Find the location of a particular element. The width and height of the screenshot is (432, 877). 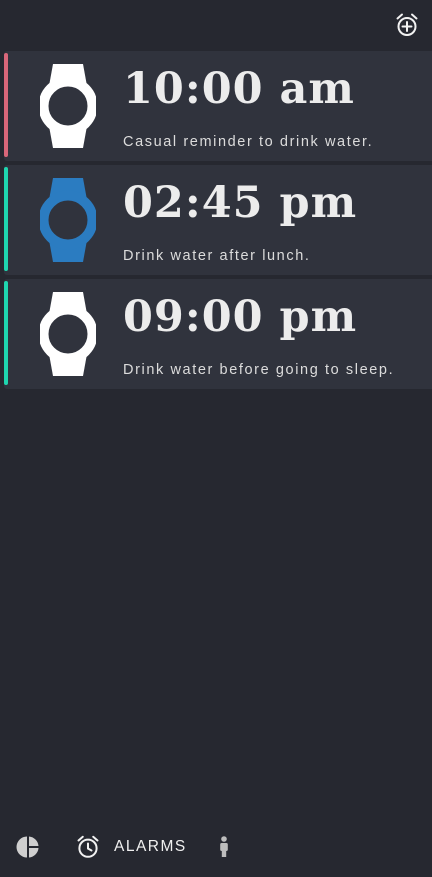

nav-alarms-label: ALARMS is located at coordinates (150, 846).